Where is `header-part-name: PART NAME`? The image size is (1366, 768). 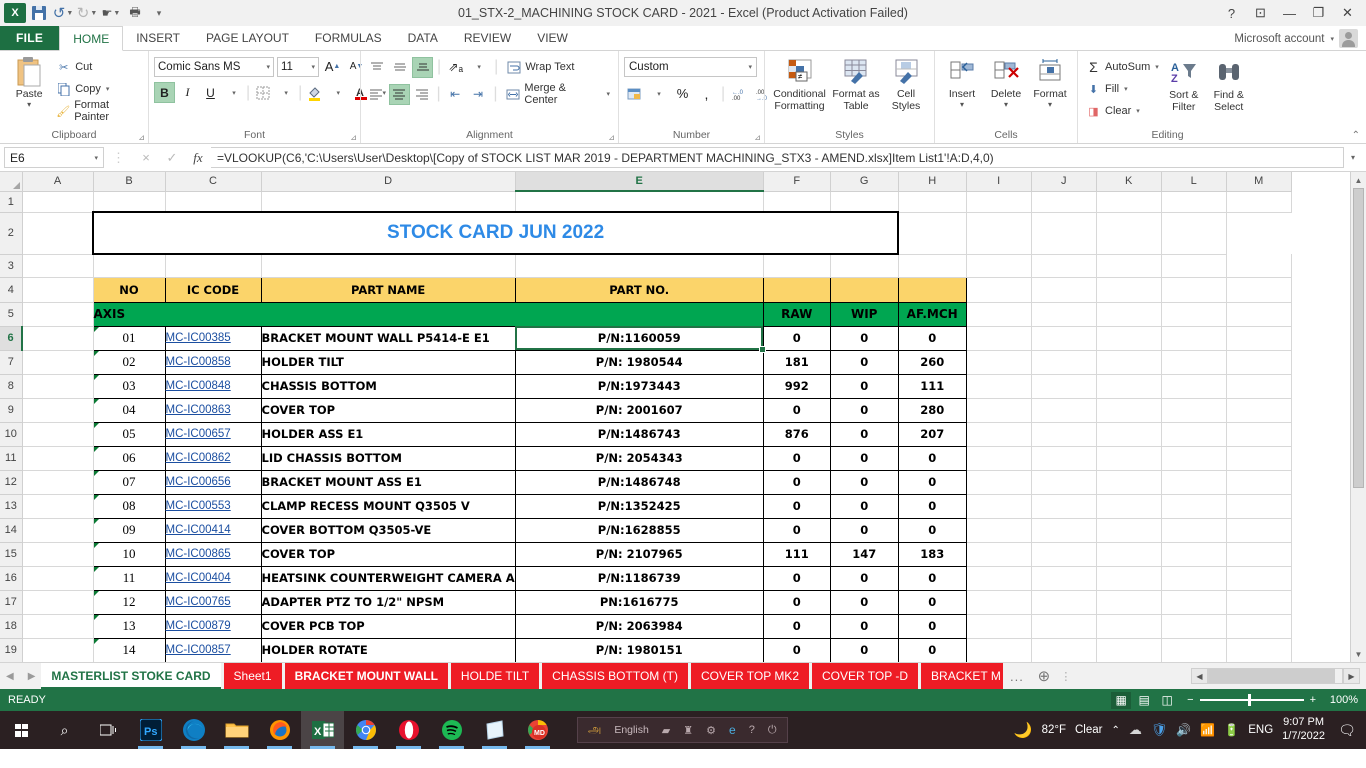
header-part-name: PART NAME is located at coordinates (388, 289).